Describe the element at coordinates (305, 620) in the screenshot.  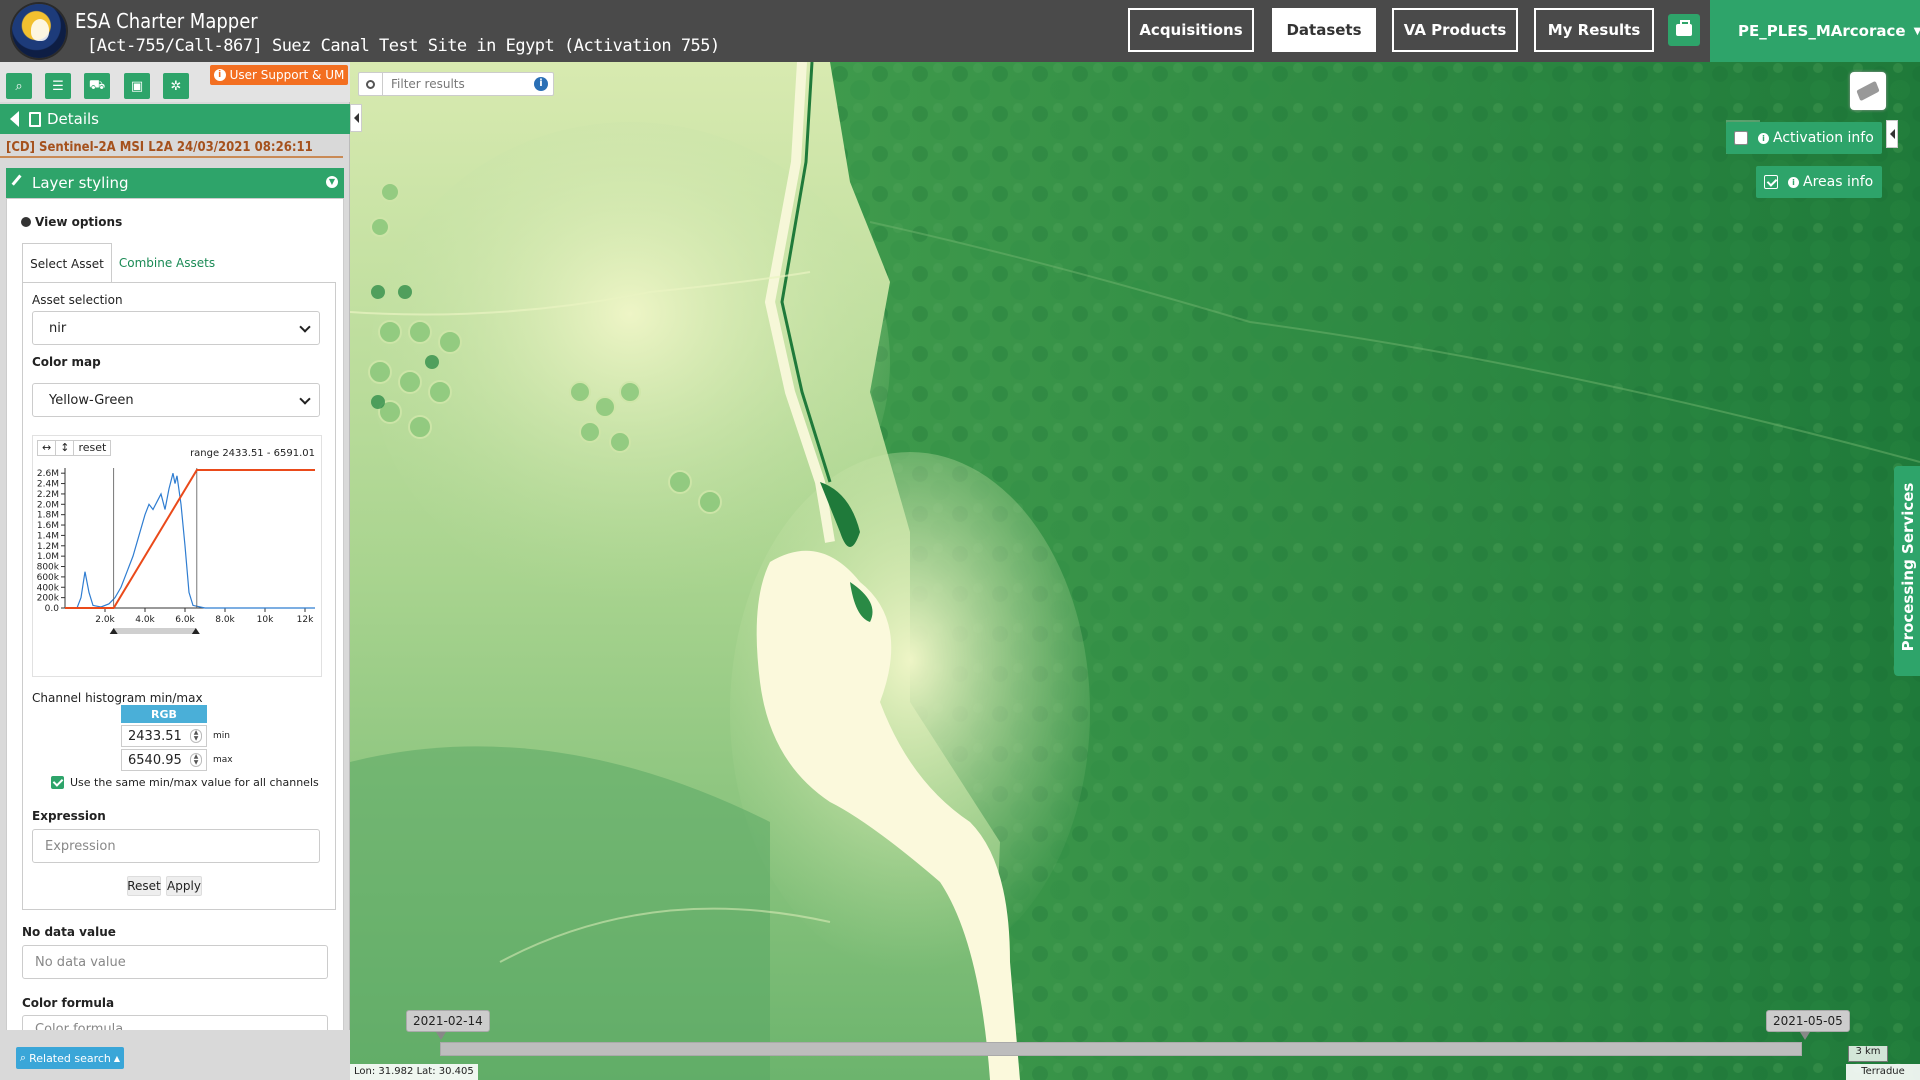
I see `x-tick-label: 12k` at that location.